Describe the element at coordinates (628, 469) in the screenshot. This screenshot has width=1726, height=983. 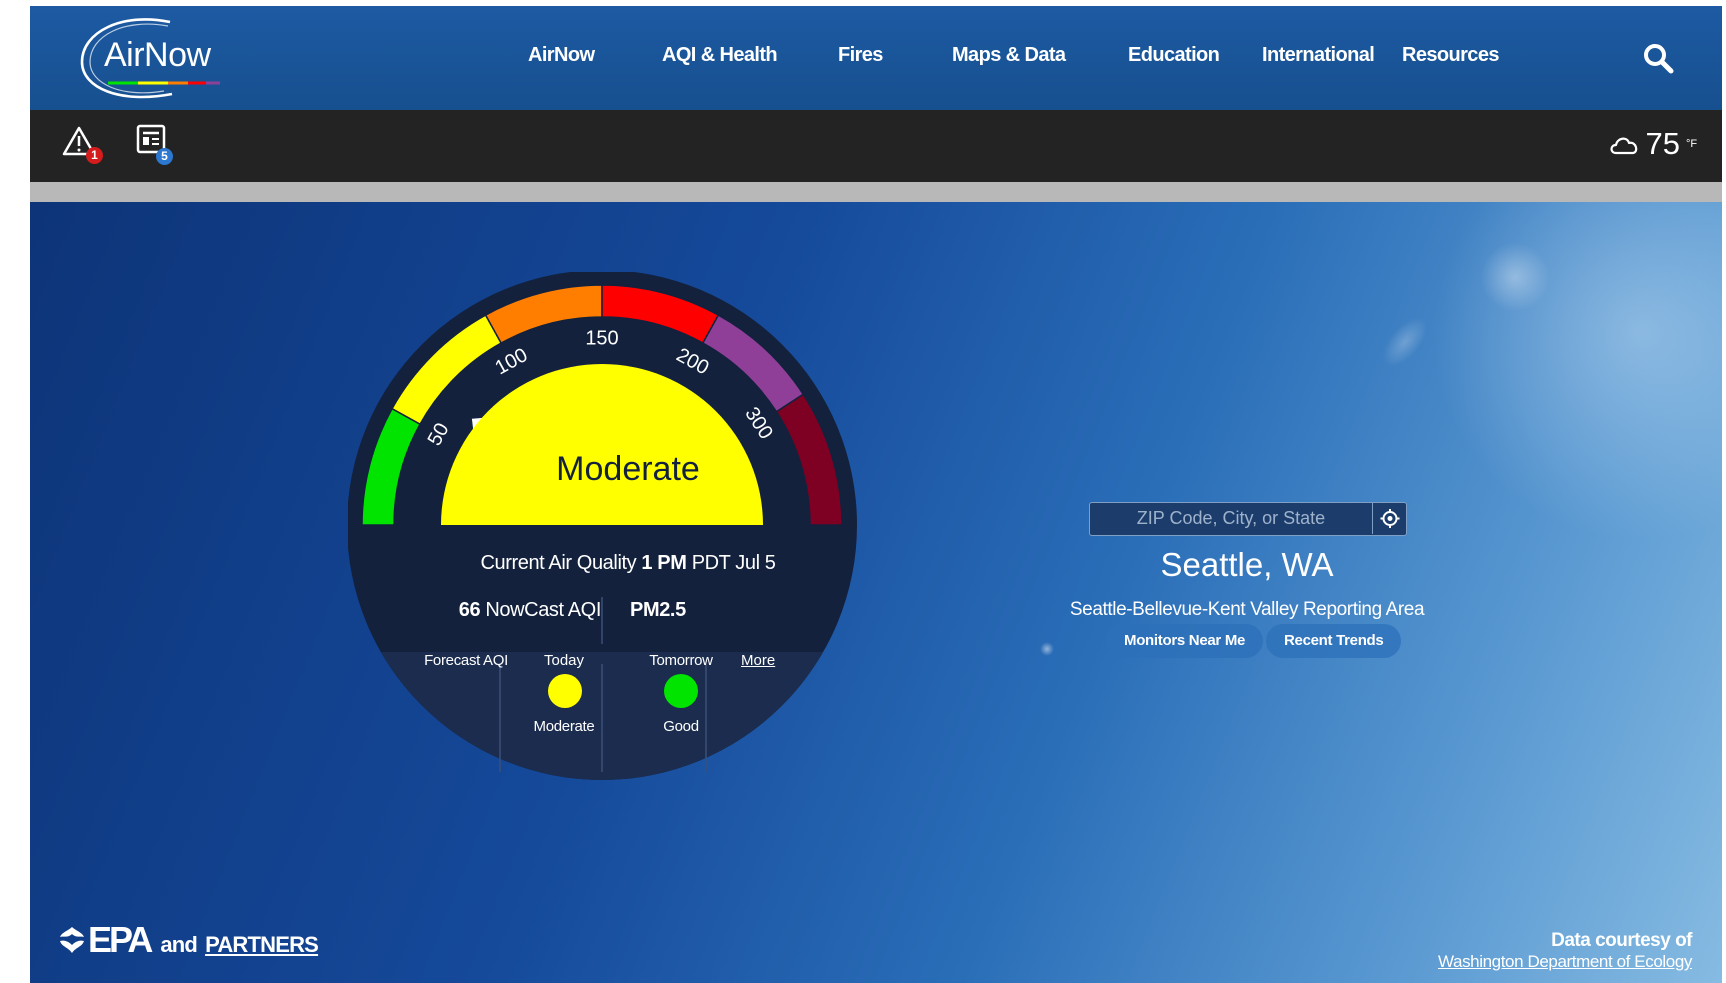
I see `aqi-category: Moderate` at that location.